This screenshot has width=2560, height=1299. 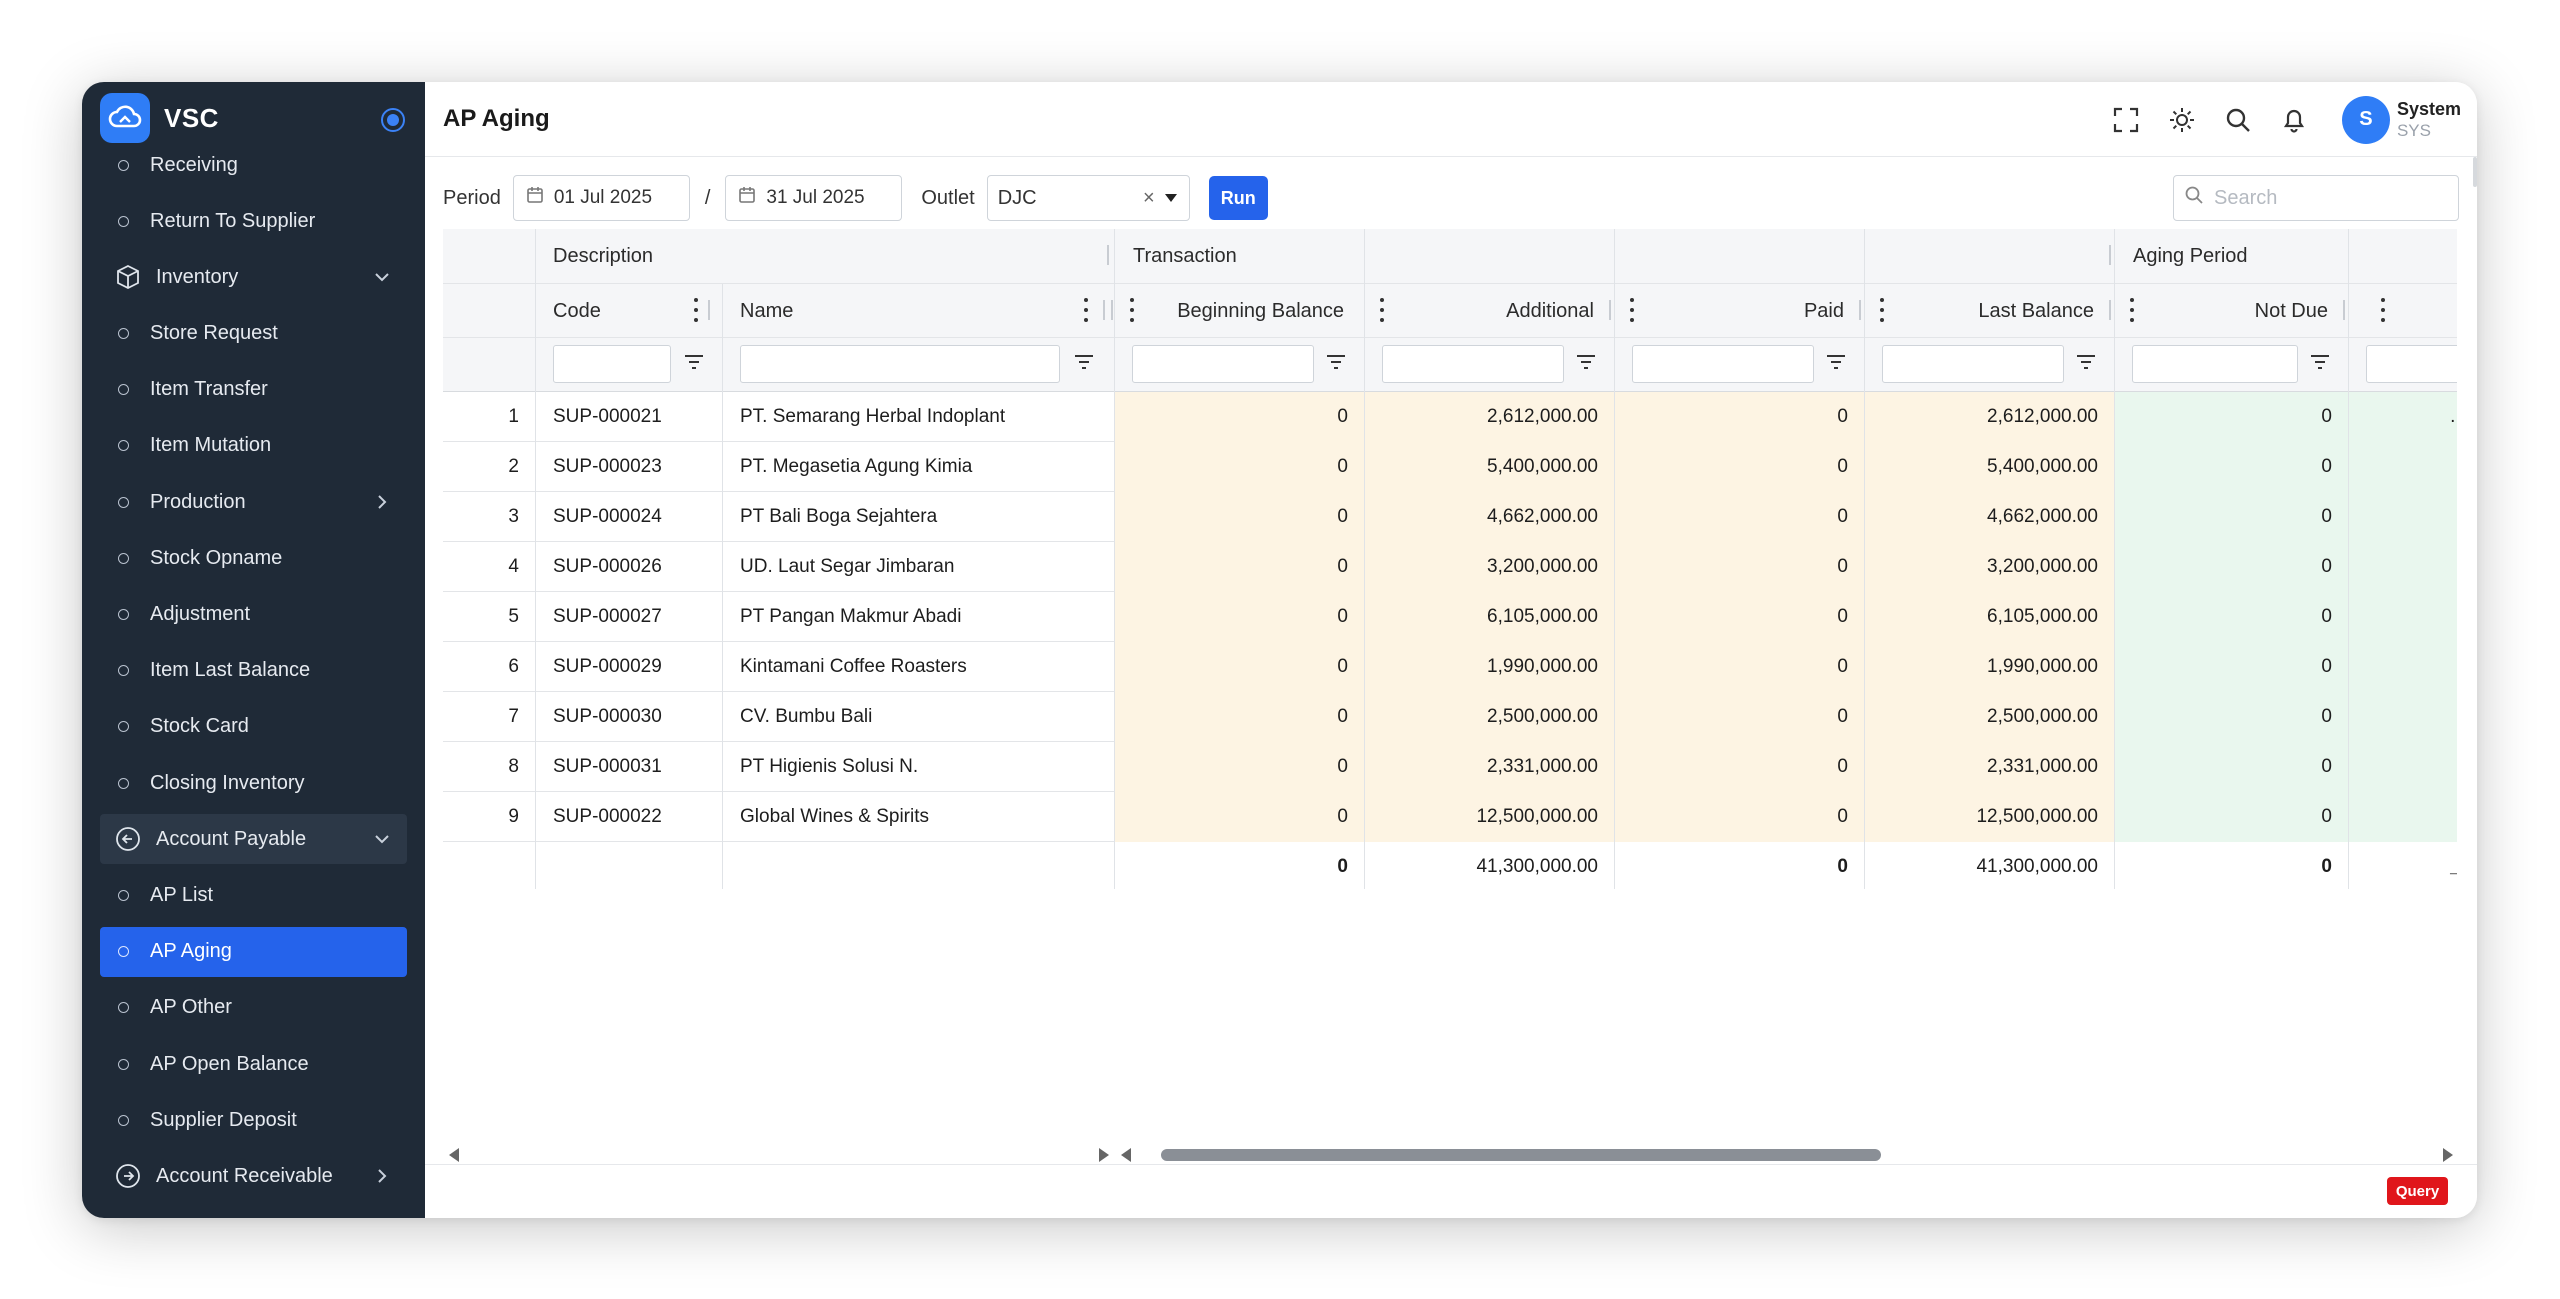 I want to click on column-header-beginning: Beginning Balance, so click(x=1260, y=311).